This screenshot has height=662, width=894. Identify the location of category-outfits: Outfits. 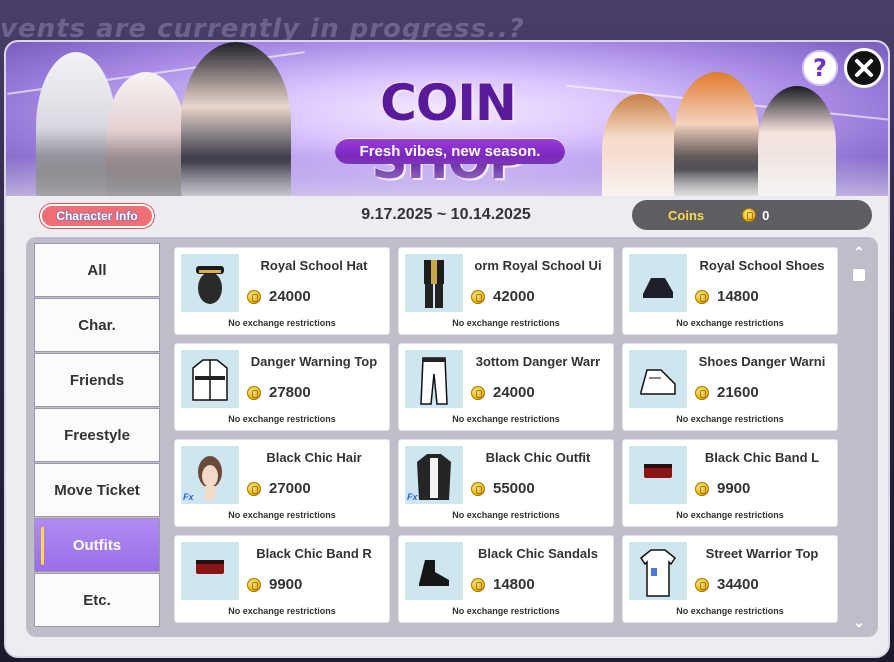
(97, 545).